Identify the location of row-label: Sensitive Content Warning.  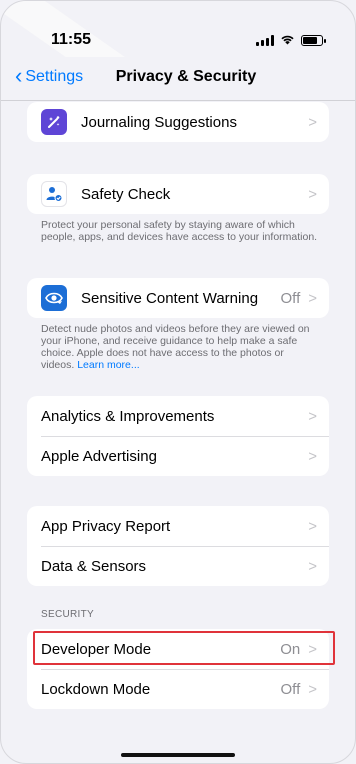
(170, 298).